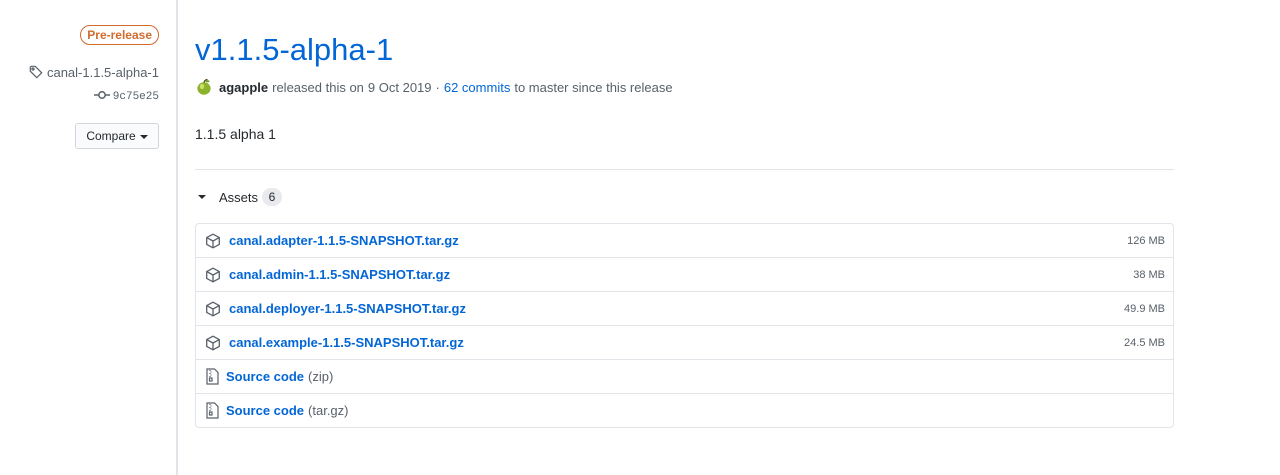  Describe the element at coordinates (344, 240) in the screenshot. I see `asset-link: canal.adapter-1.1.5-SNAPSHOT.tar.gz` at that location.